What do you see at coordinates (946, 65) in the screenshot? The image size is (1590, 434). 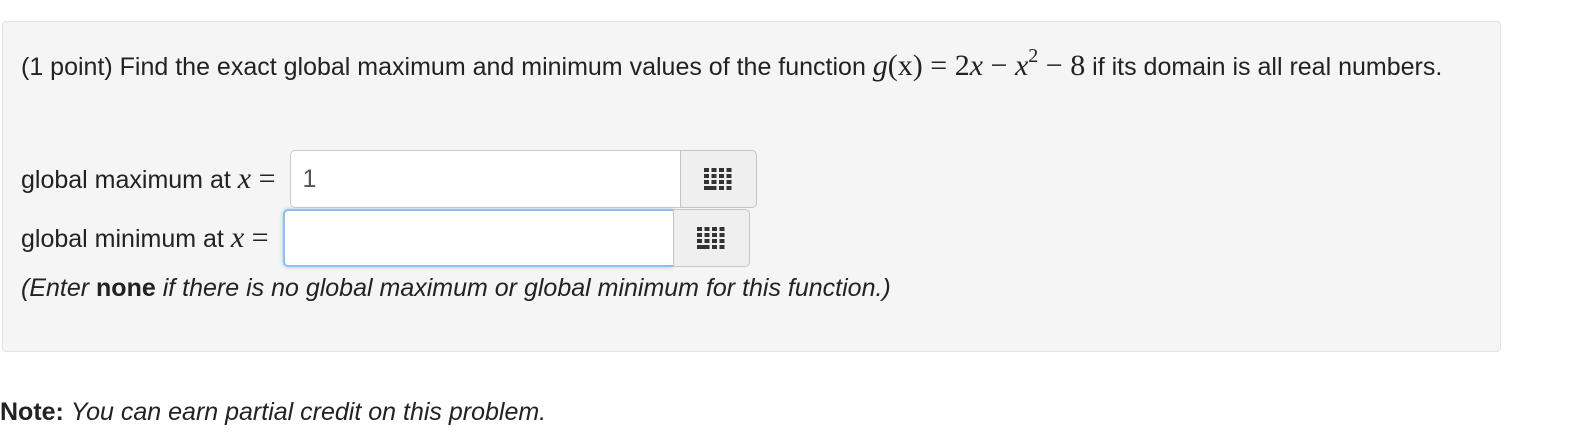 I see `function-equals: = 2` at bounding box center [946, 65].